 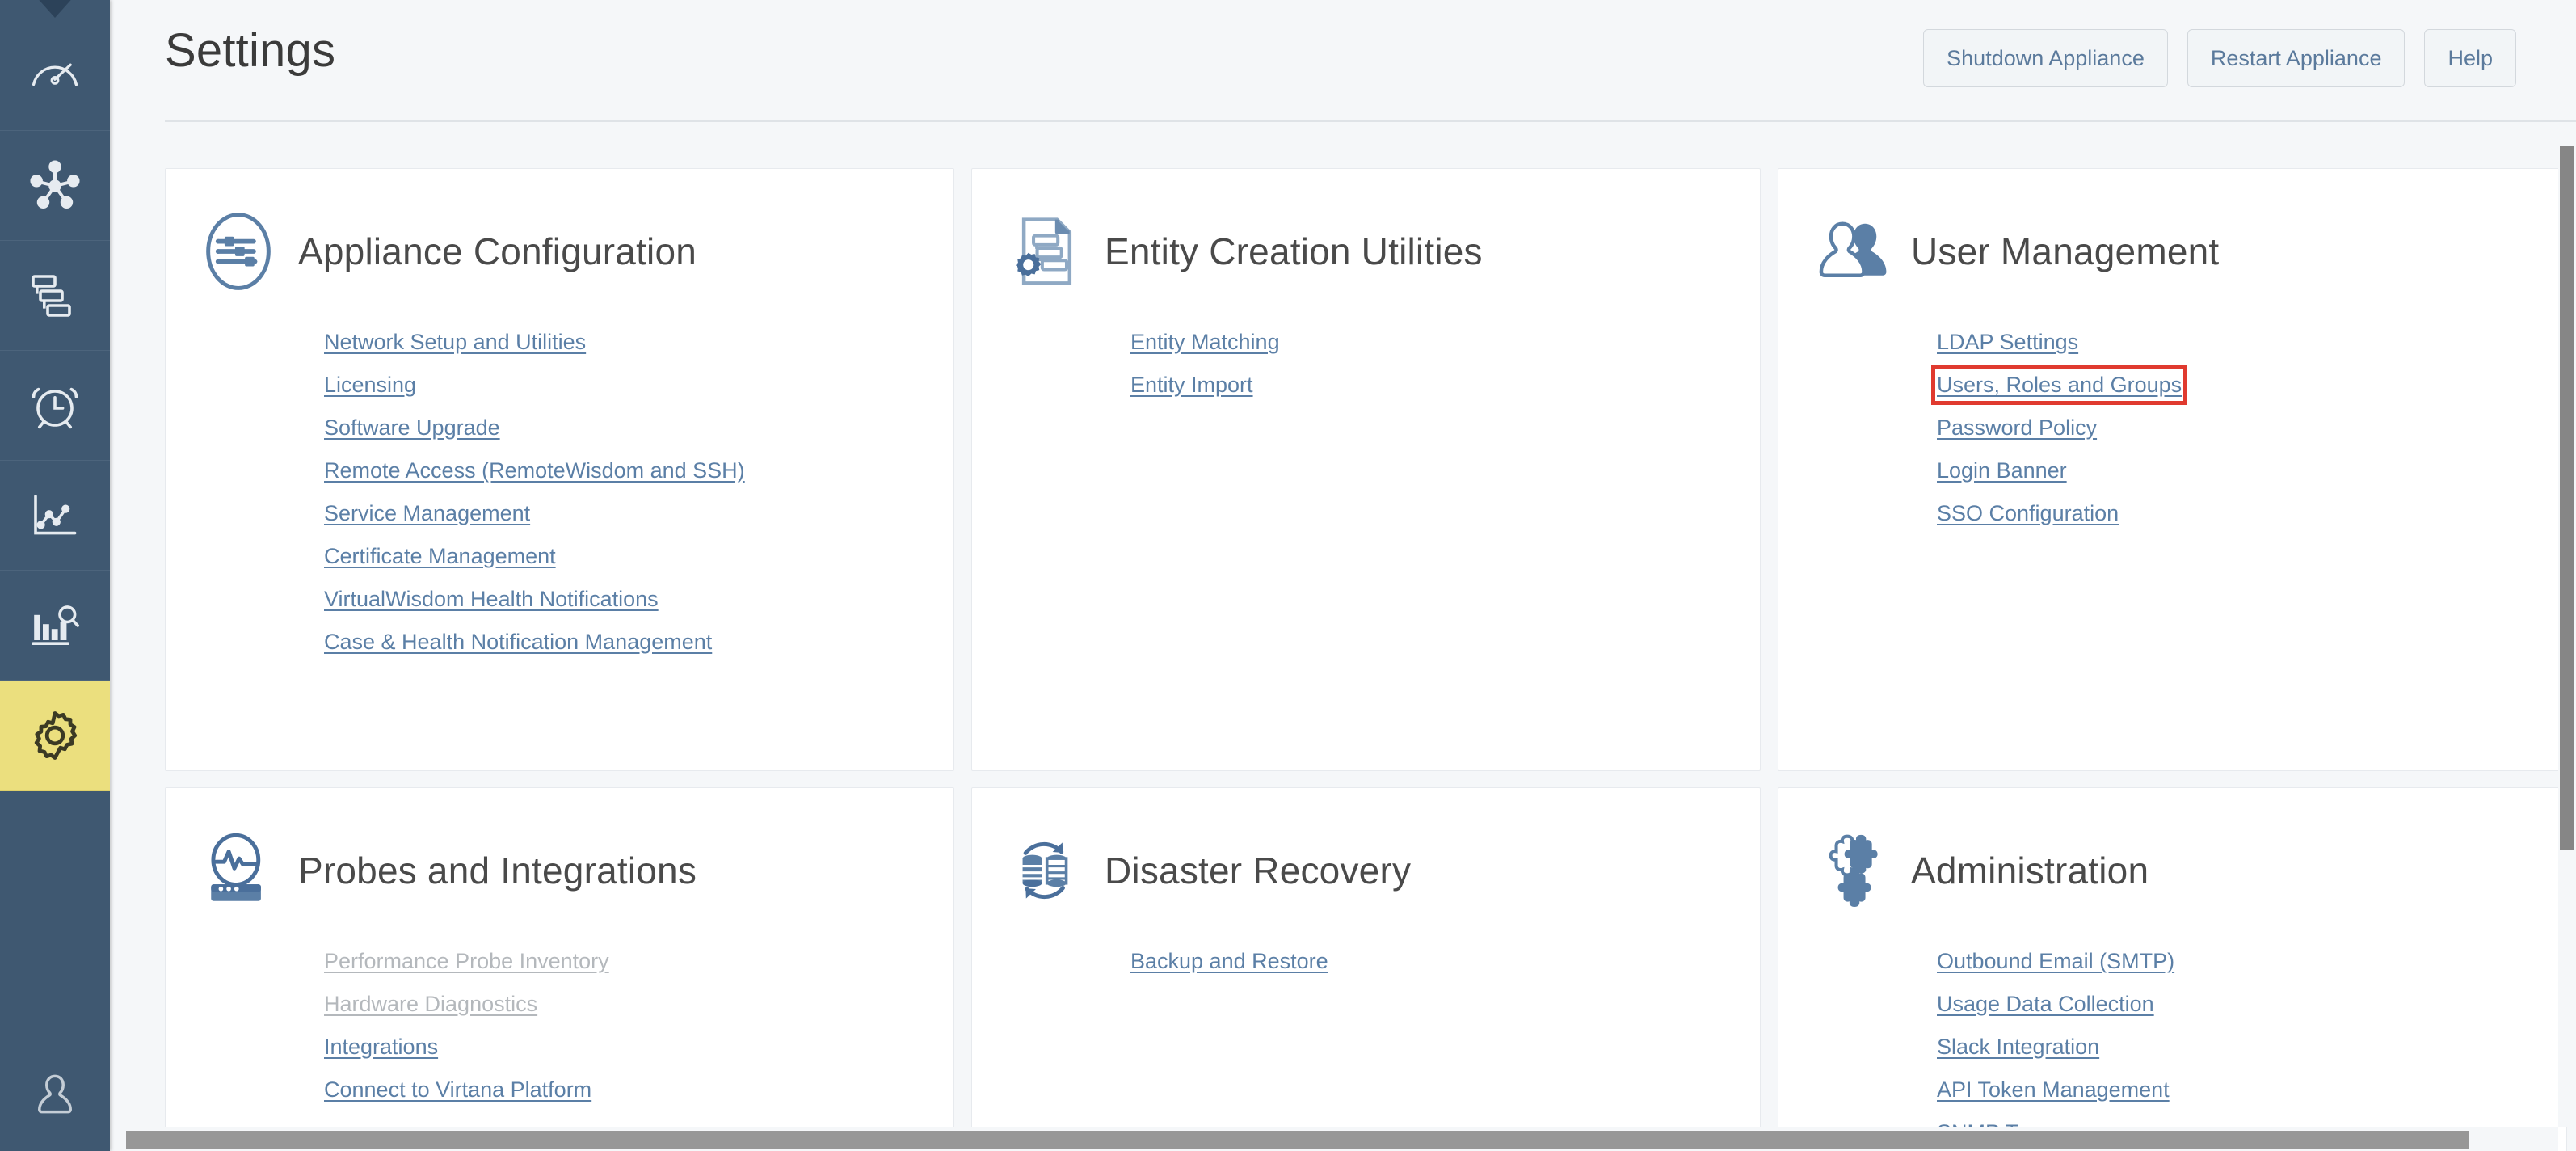 What do you see at coordinates (55, 10) in the screenshot?
I see `sidebar-collapse-chevron-icon` at bounding box center [55, 10].